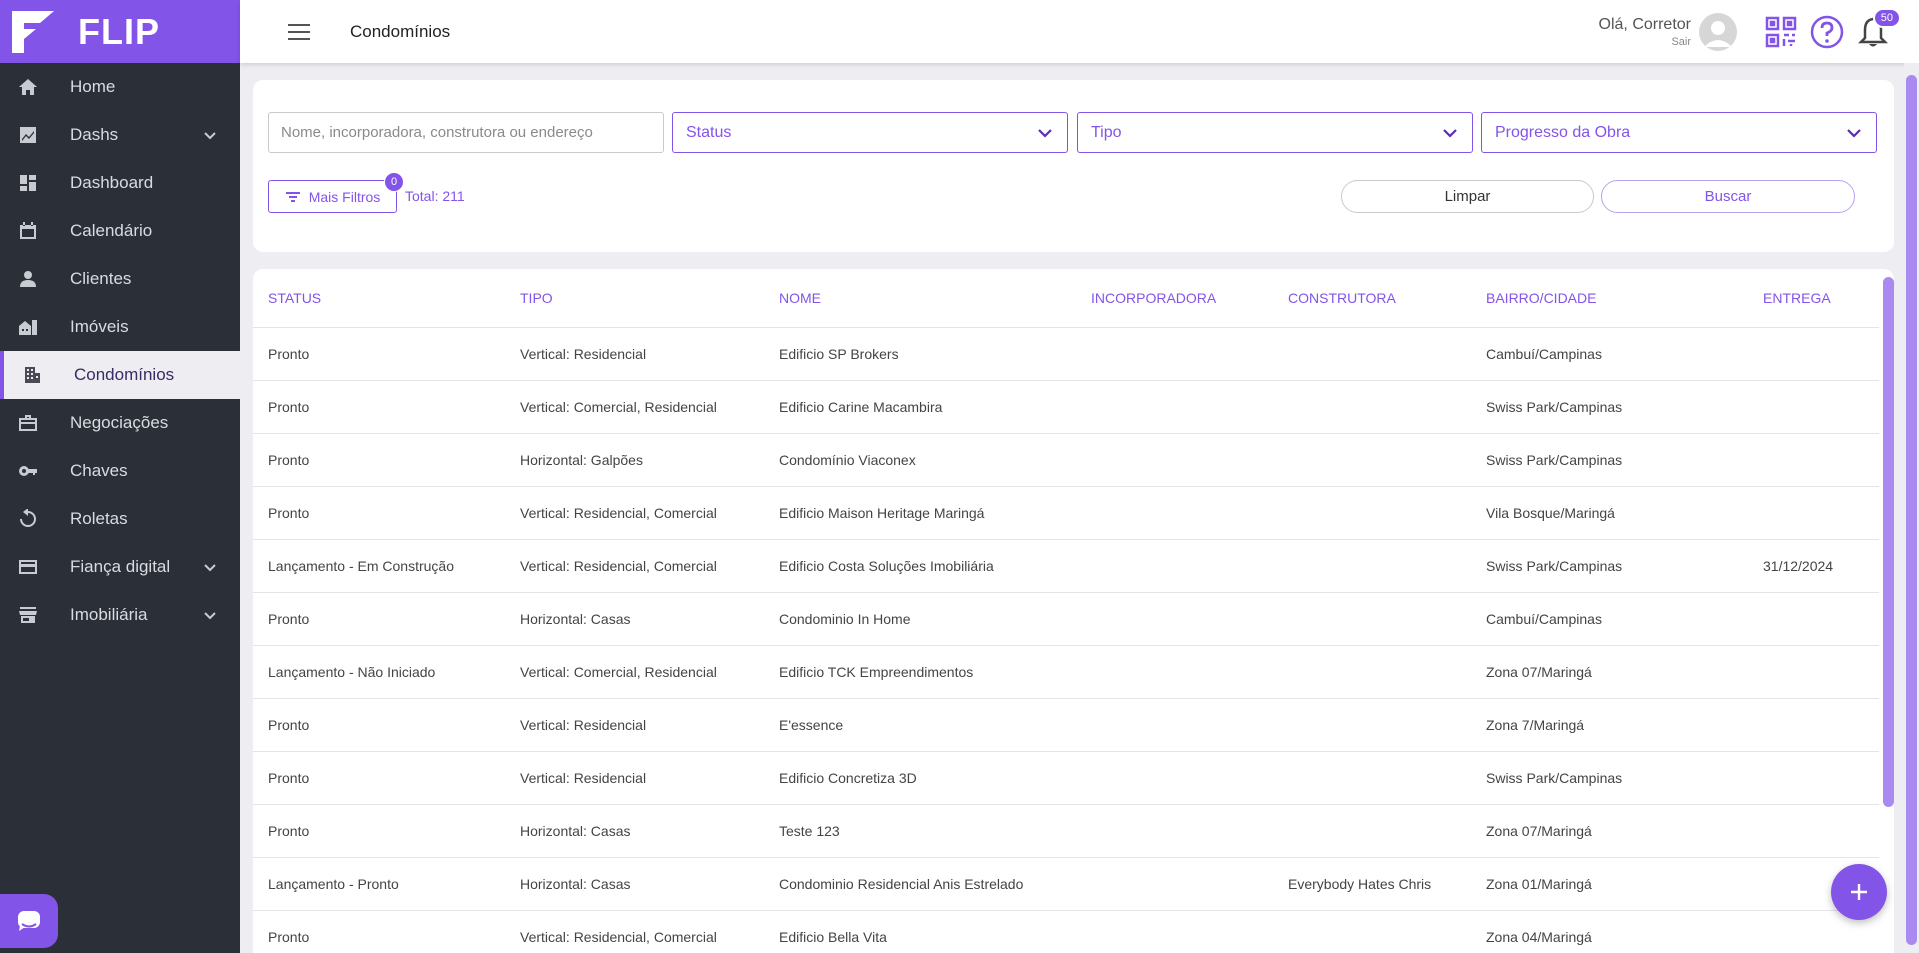 The width and height of the screenshot is (1919, 953). I want to click on table-cell: Vertical: Comercial, Residencial, so click(634, 407).